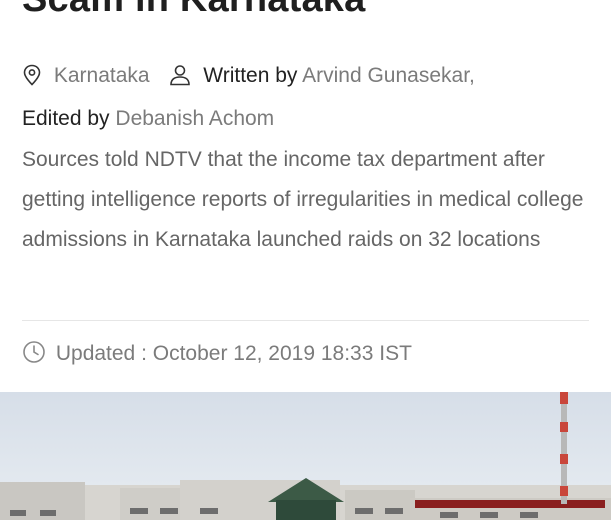  I want to click on map-pin-icon, so click(32, 79).